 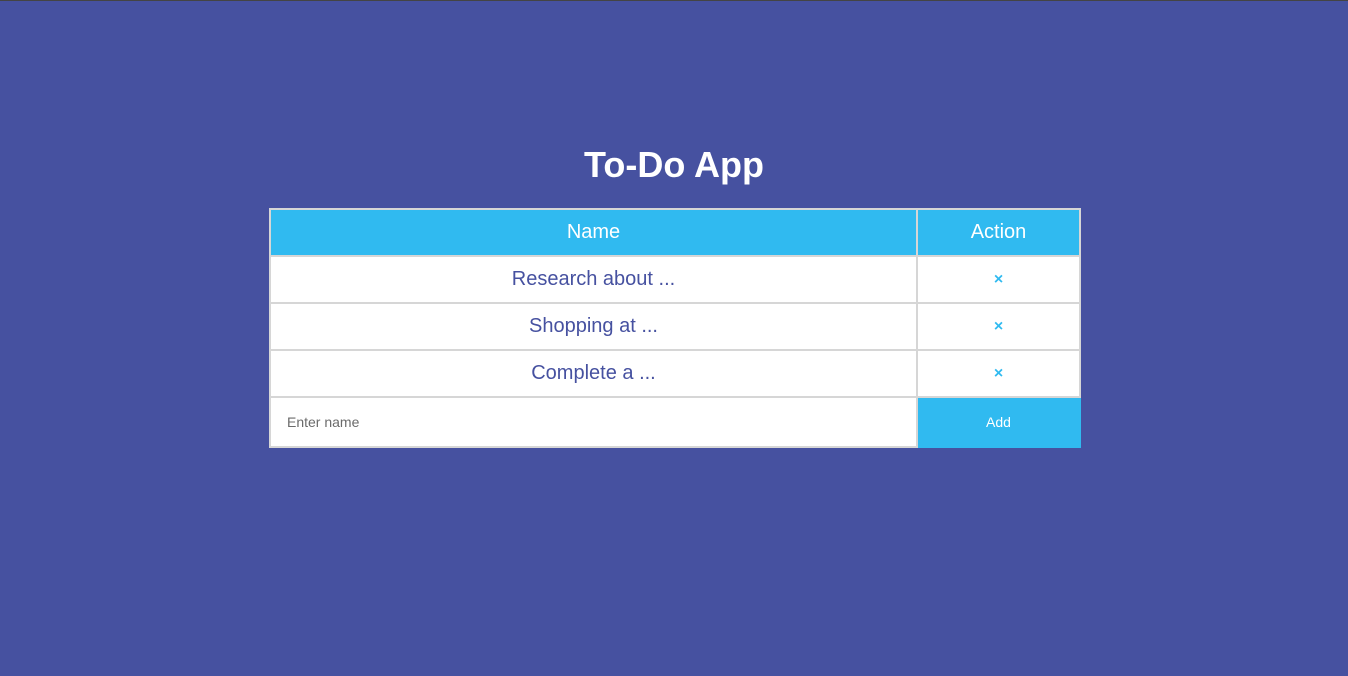 I want to click on add-todo-row: Add, so click(x=675, y=422).